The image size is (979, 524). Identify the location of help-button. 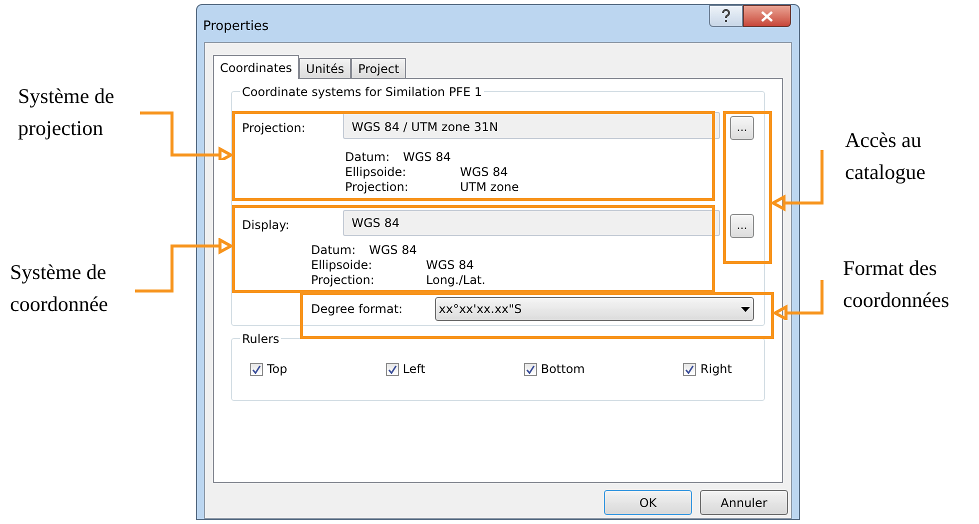
(726, 16).